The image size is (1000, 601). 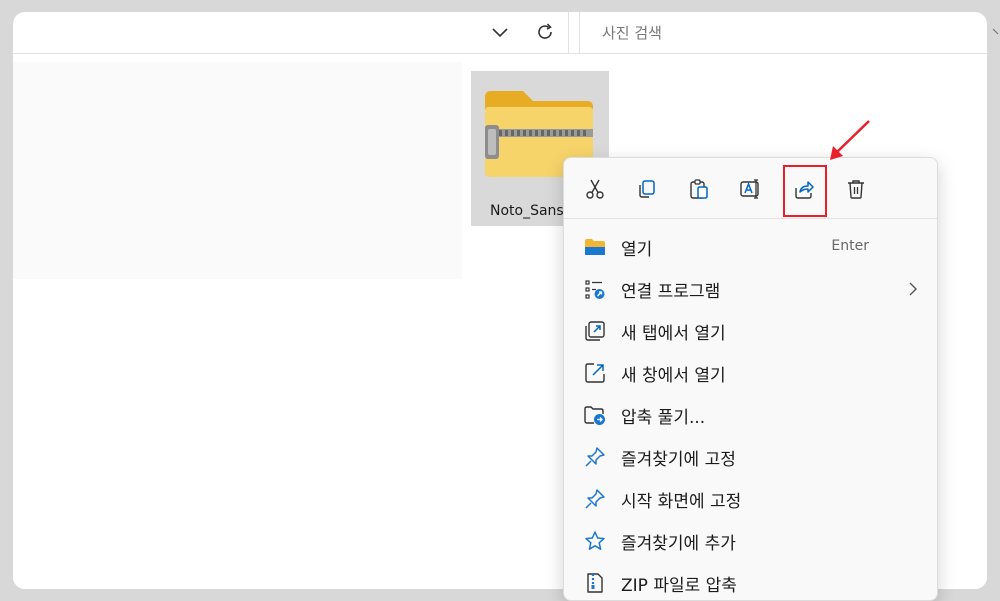 I want to click on paste-button, so click(x=699, y=189).